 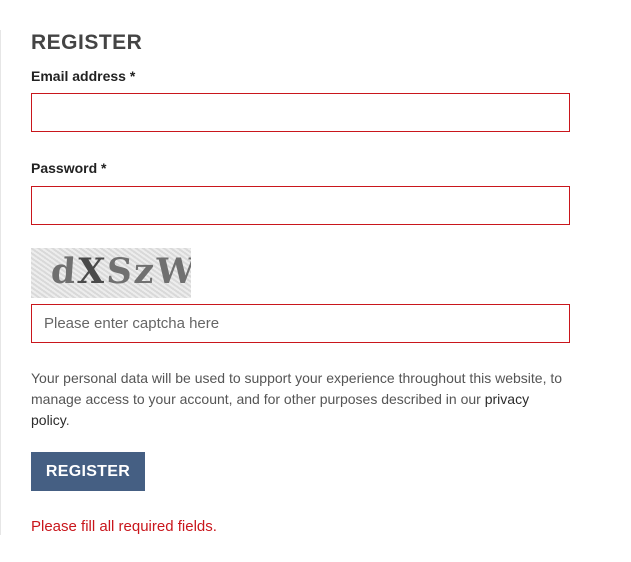 What do you see at coordinates (124, 526) in the screenshot?
I see `error-message: Please fill all required fields.` at bounding box center [124, 526].